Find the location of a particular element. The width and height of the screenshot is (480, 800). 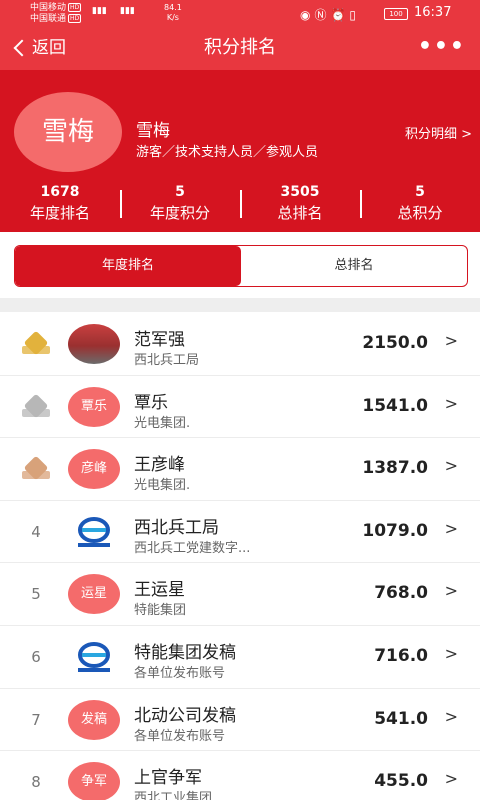

avatar: 争军 is located at coordinates (94, 781).